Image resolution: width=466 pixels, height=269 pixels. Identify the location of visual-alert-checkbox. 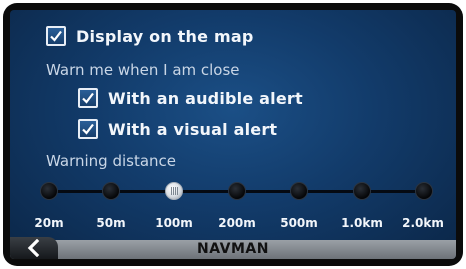
(88, 129).